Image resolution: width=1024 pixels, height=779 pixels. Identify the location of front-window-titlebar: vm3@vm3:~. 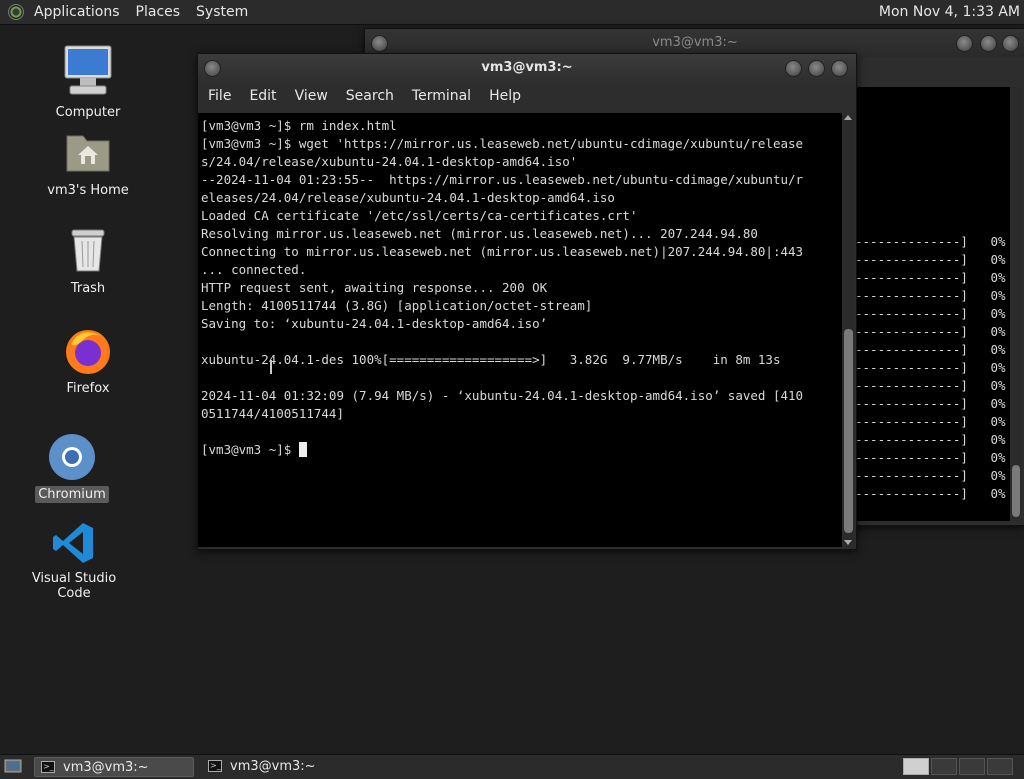
(527, 68).